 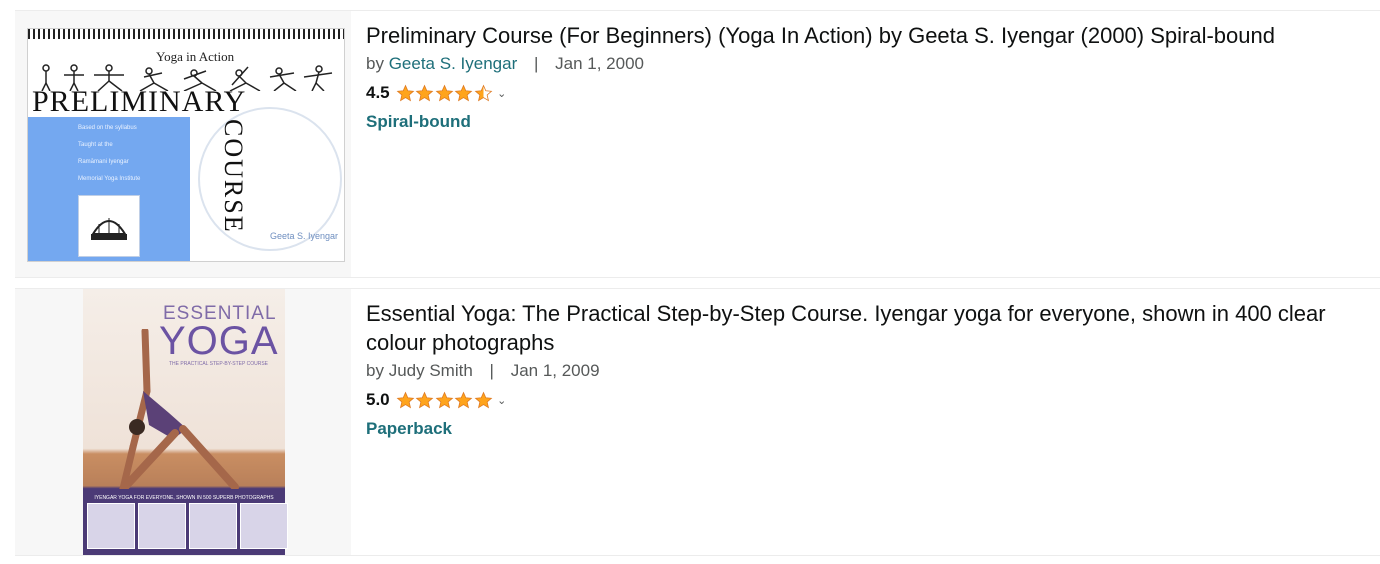 I want to click on author-link: Geeta S. Iyengar, so click(x=453, y=63).